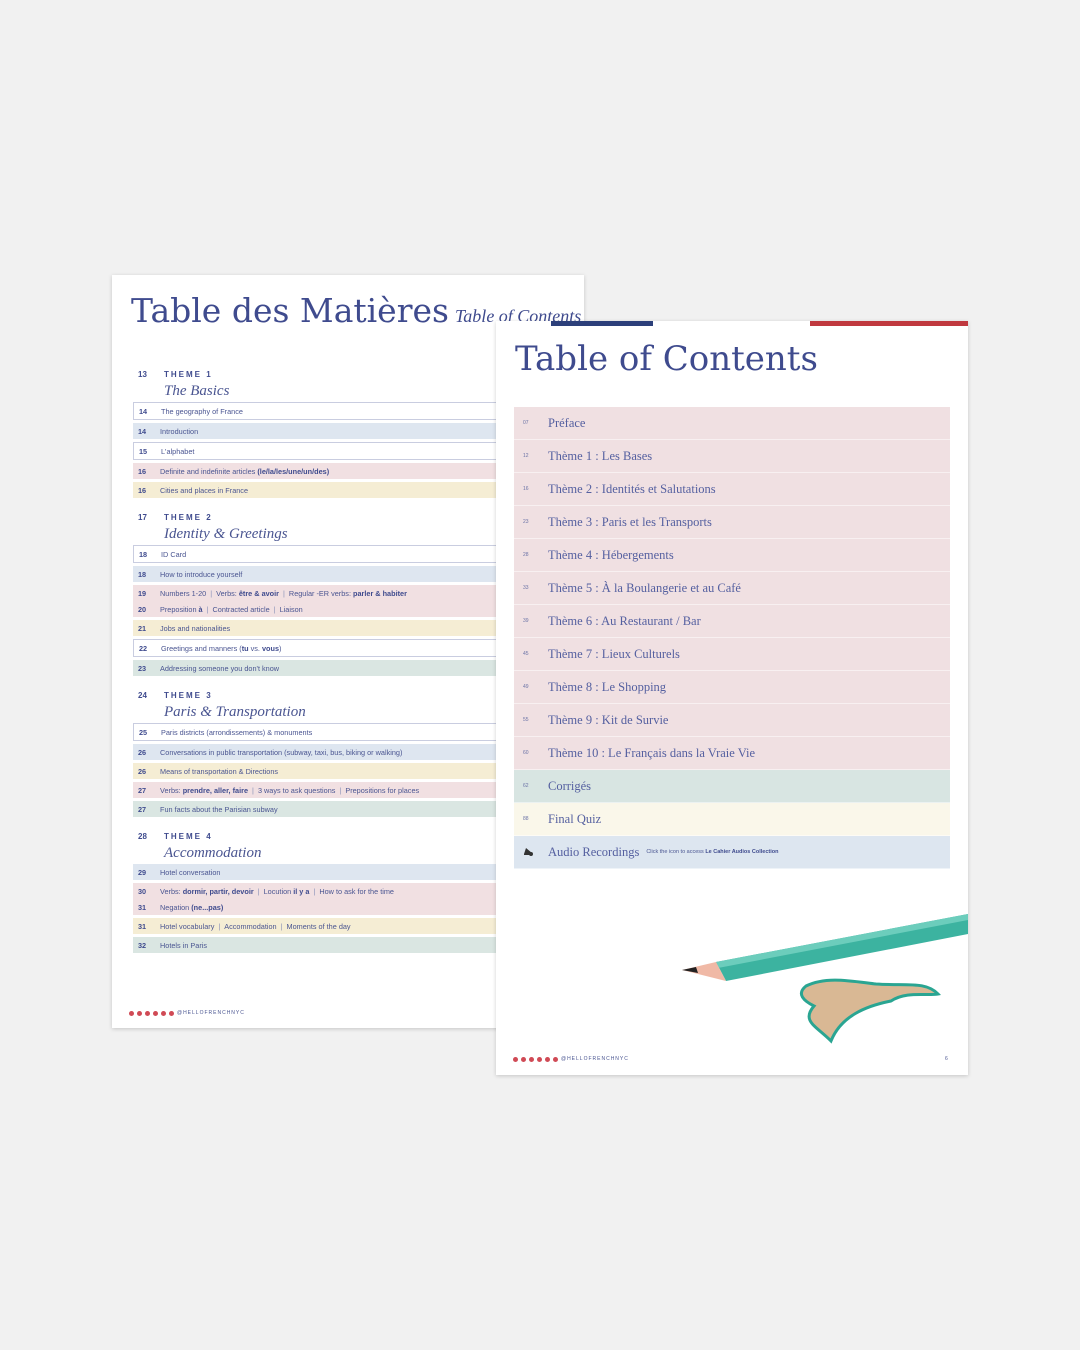 This screenshot has height=1350, width=1080. What do you see at coordinates (600, 455) in the screenshot?
I see `row-label: Thème 1 : Les Bases` at bounding box center [600, 455].